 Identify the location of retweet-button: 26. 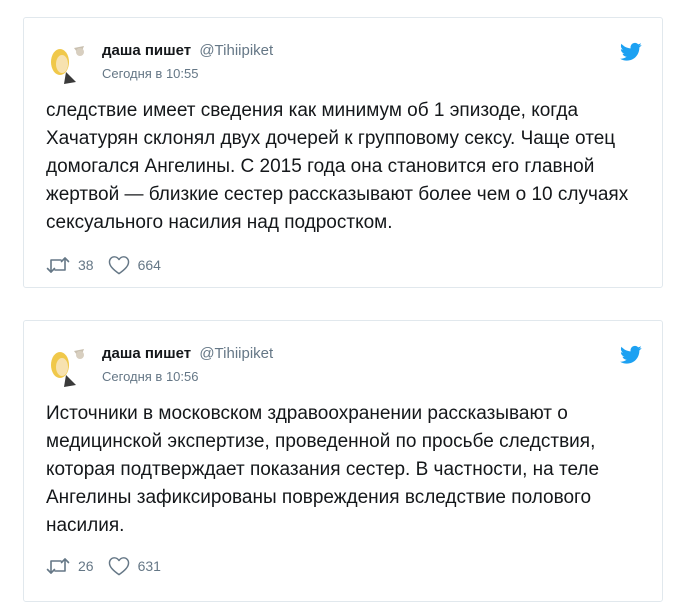
(70, 566).